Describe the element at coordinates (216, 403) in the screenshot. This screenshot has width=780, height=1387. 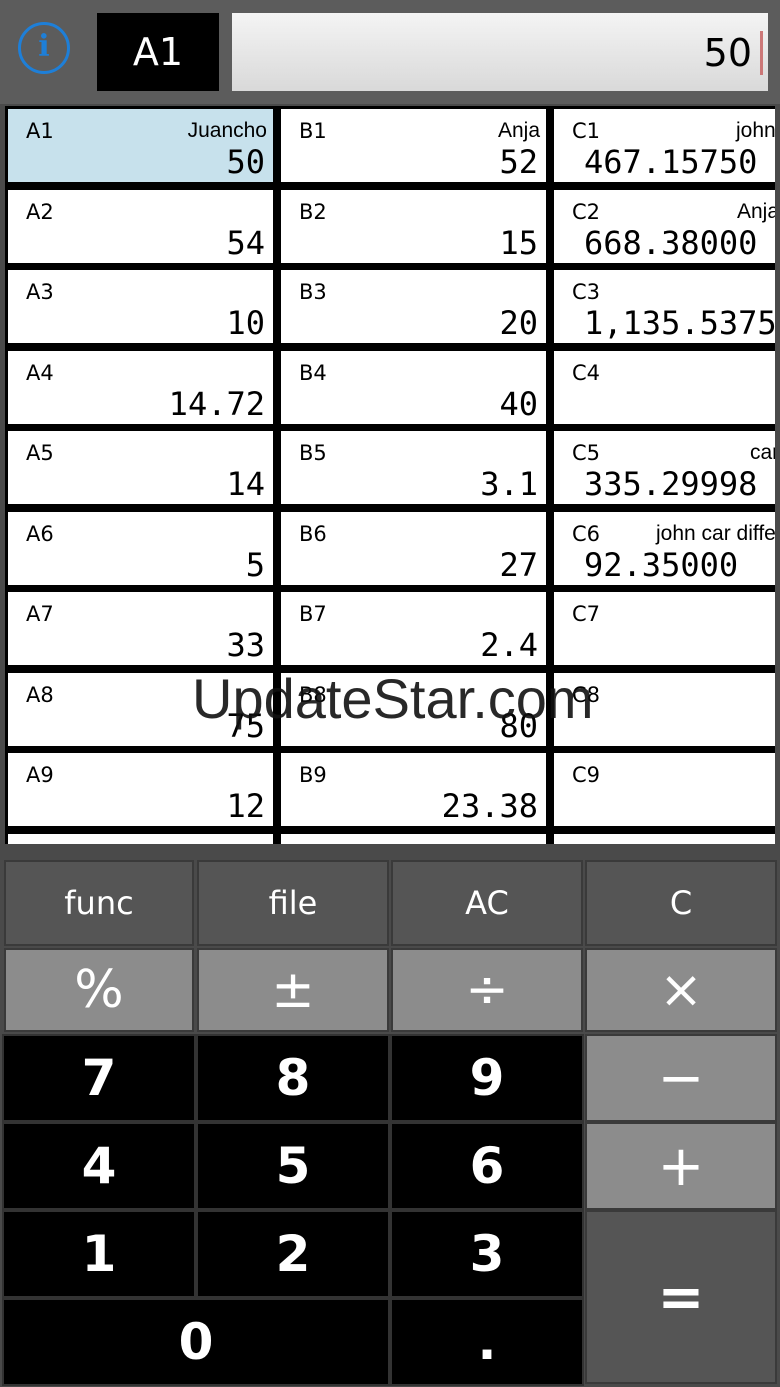
I see `cell-value: 14.72` at that location.